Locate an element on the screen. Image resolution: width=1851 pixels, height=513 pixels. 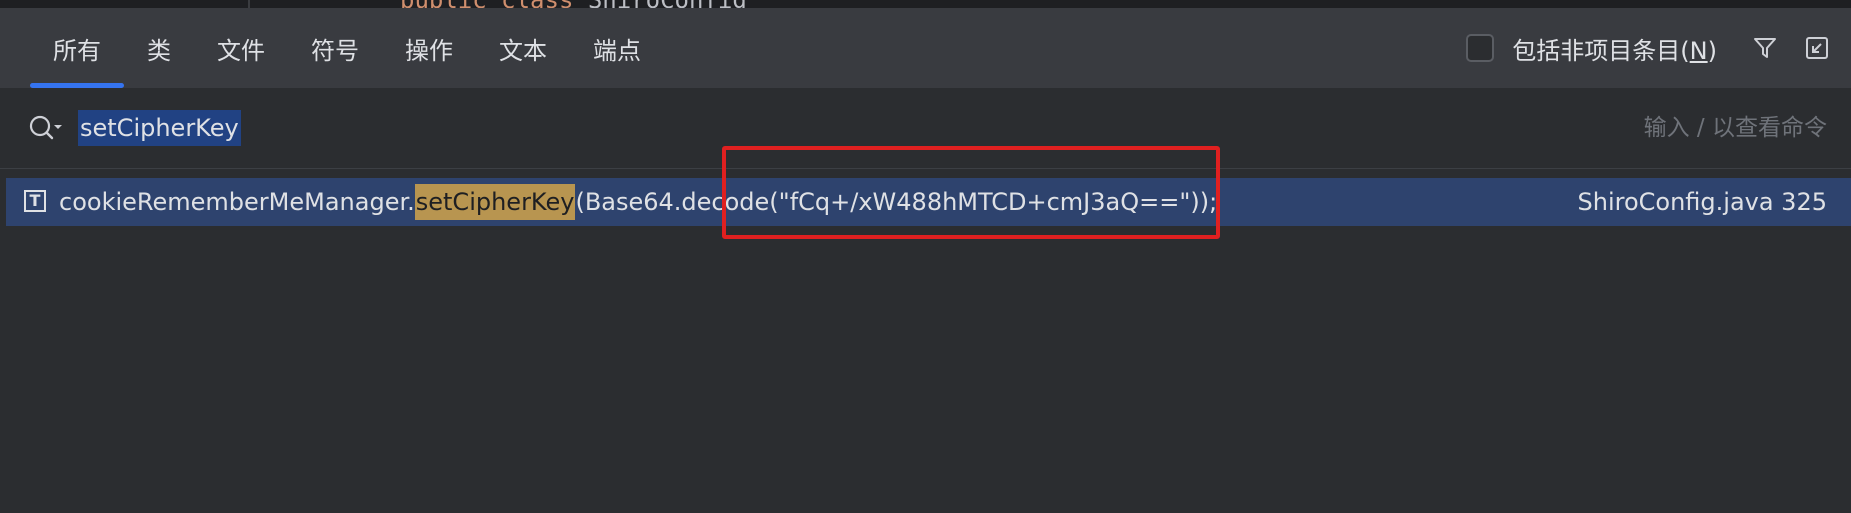
editor-background: public class ShiroConfig is located at coordinates (925, 4).